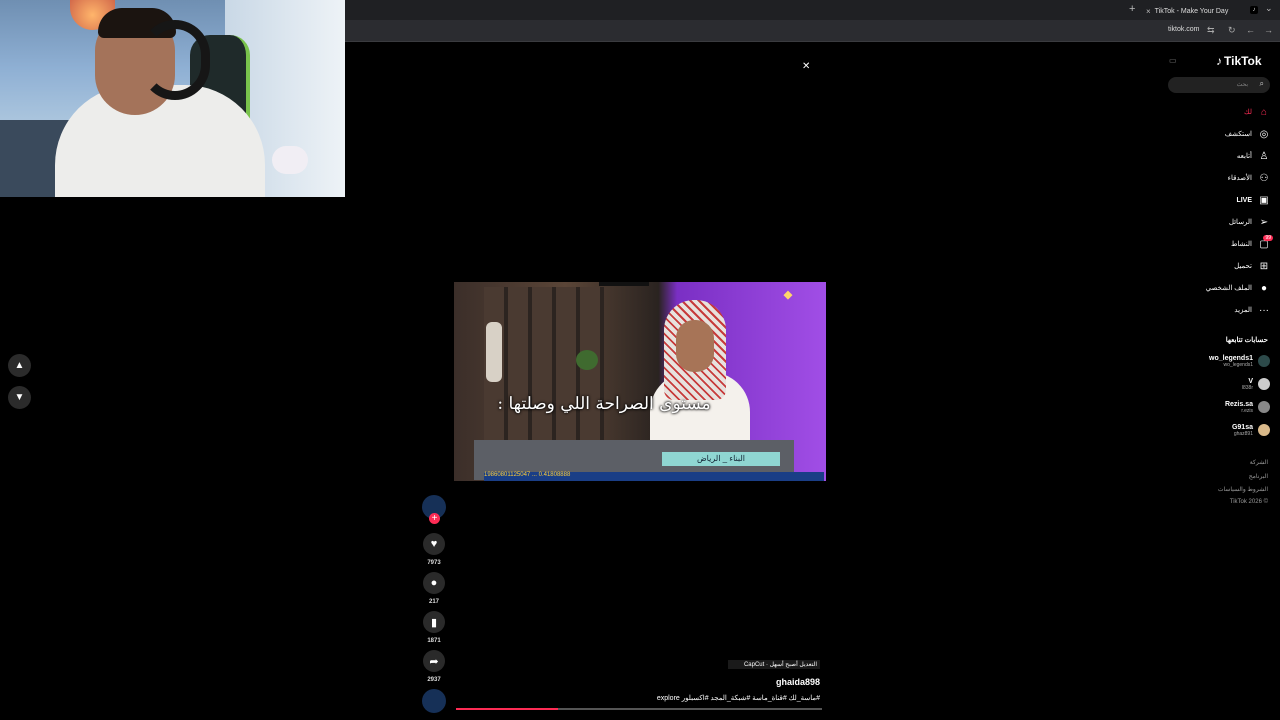  What do you see at coordinates (19, 397) in the screenshot?
I see `next-video-button: ▼` at bounding box center [19, 397].